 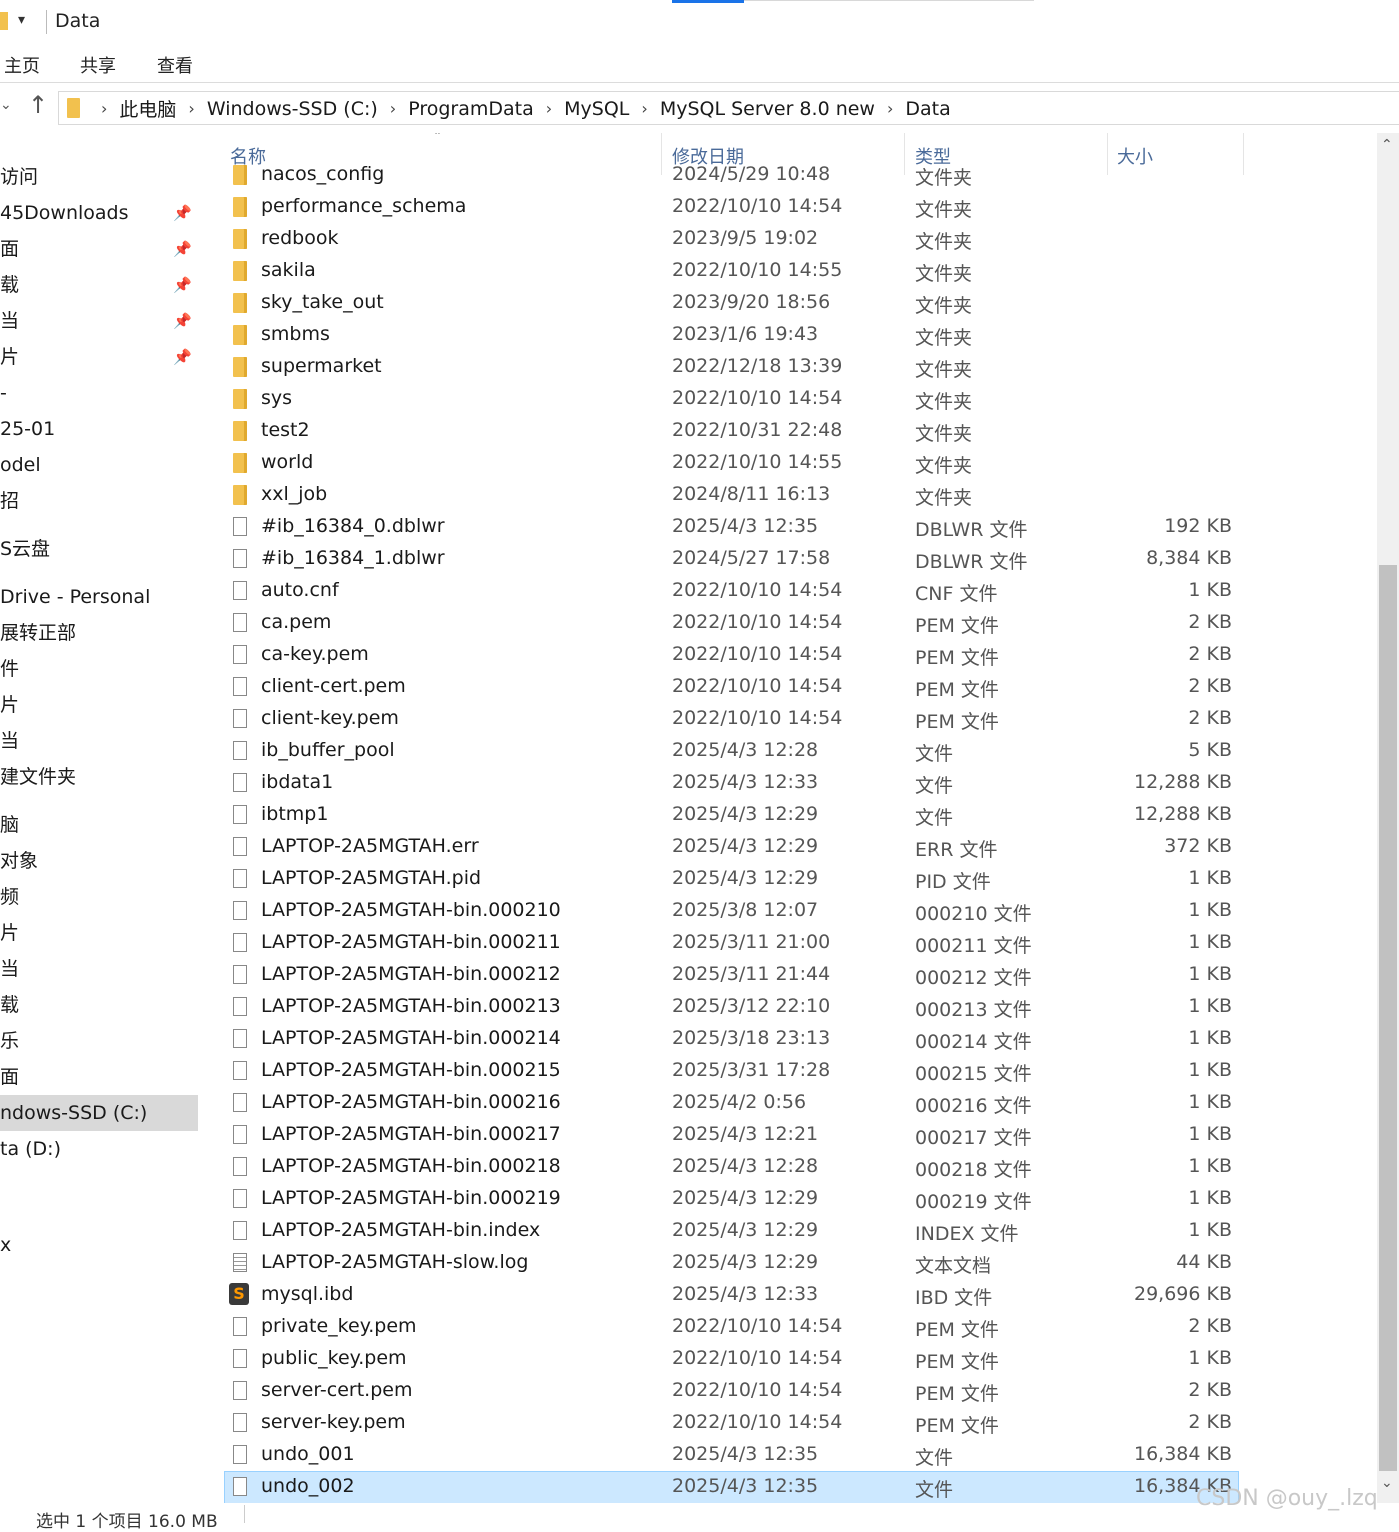 I want to click on file-row: ca.pem 2022/10/10 14:54 PEM 文件 2 KB, so click(x=731, y=624).